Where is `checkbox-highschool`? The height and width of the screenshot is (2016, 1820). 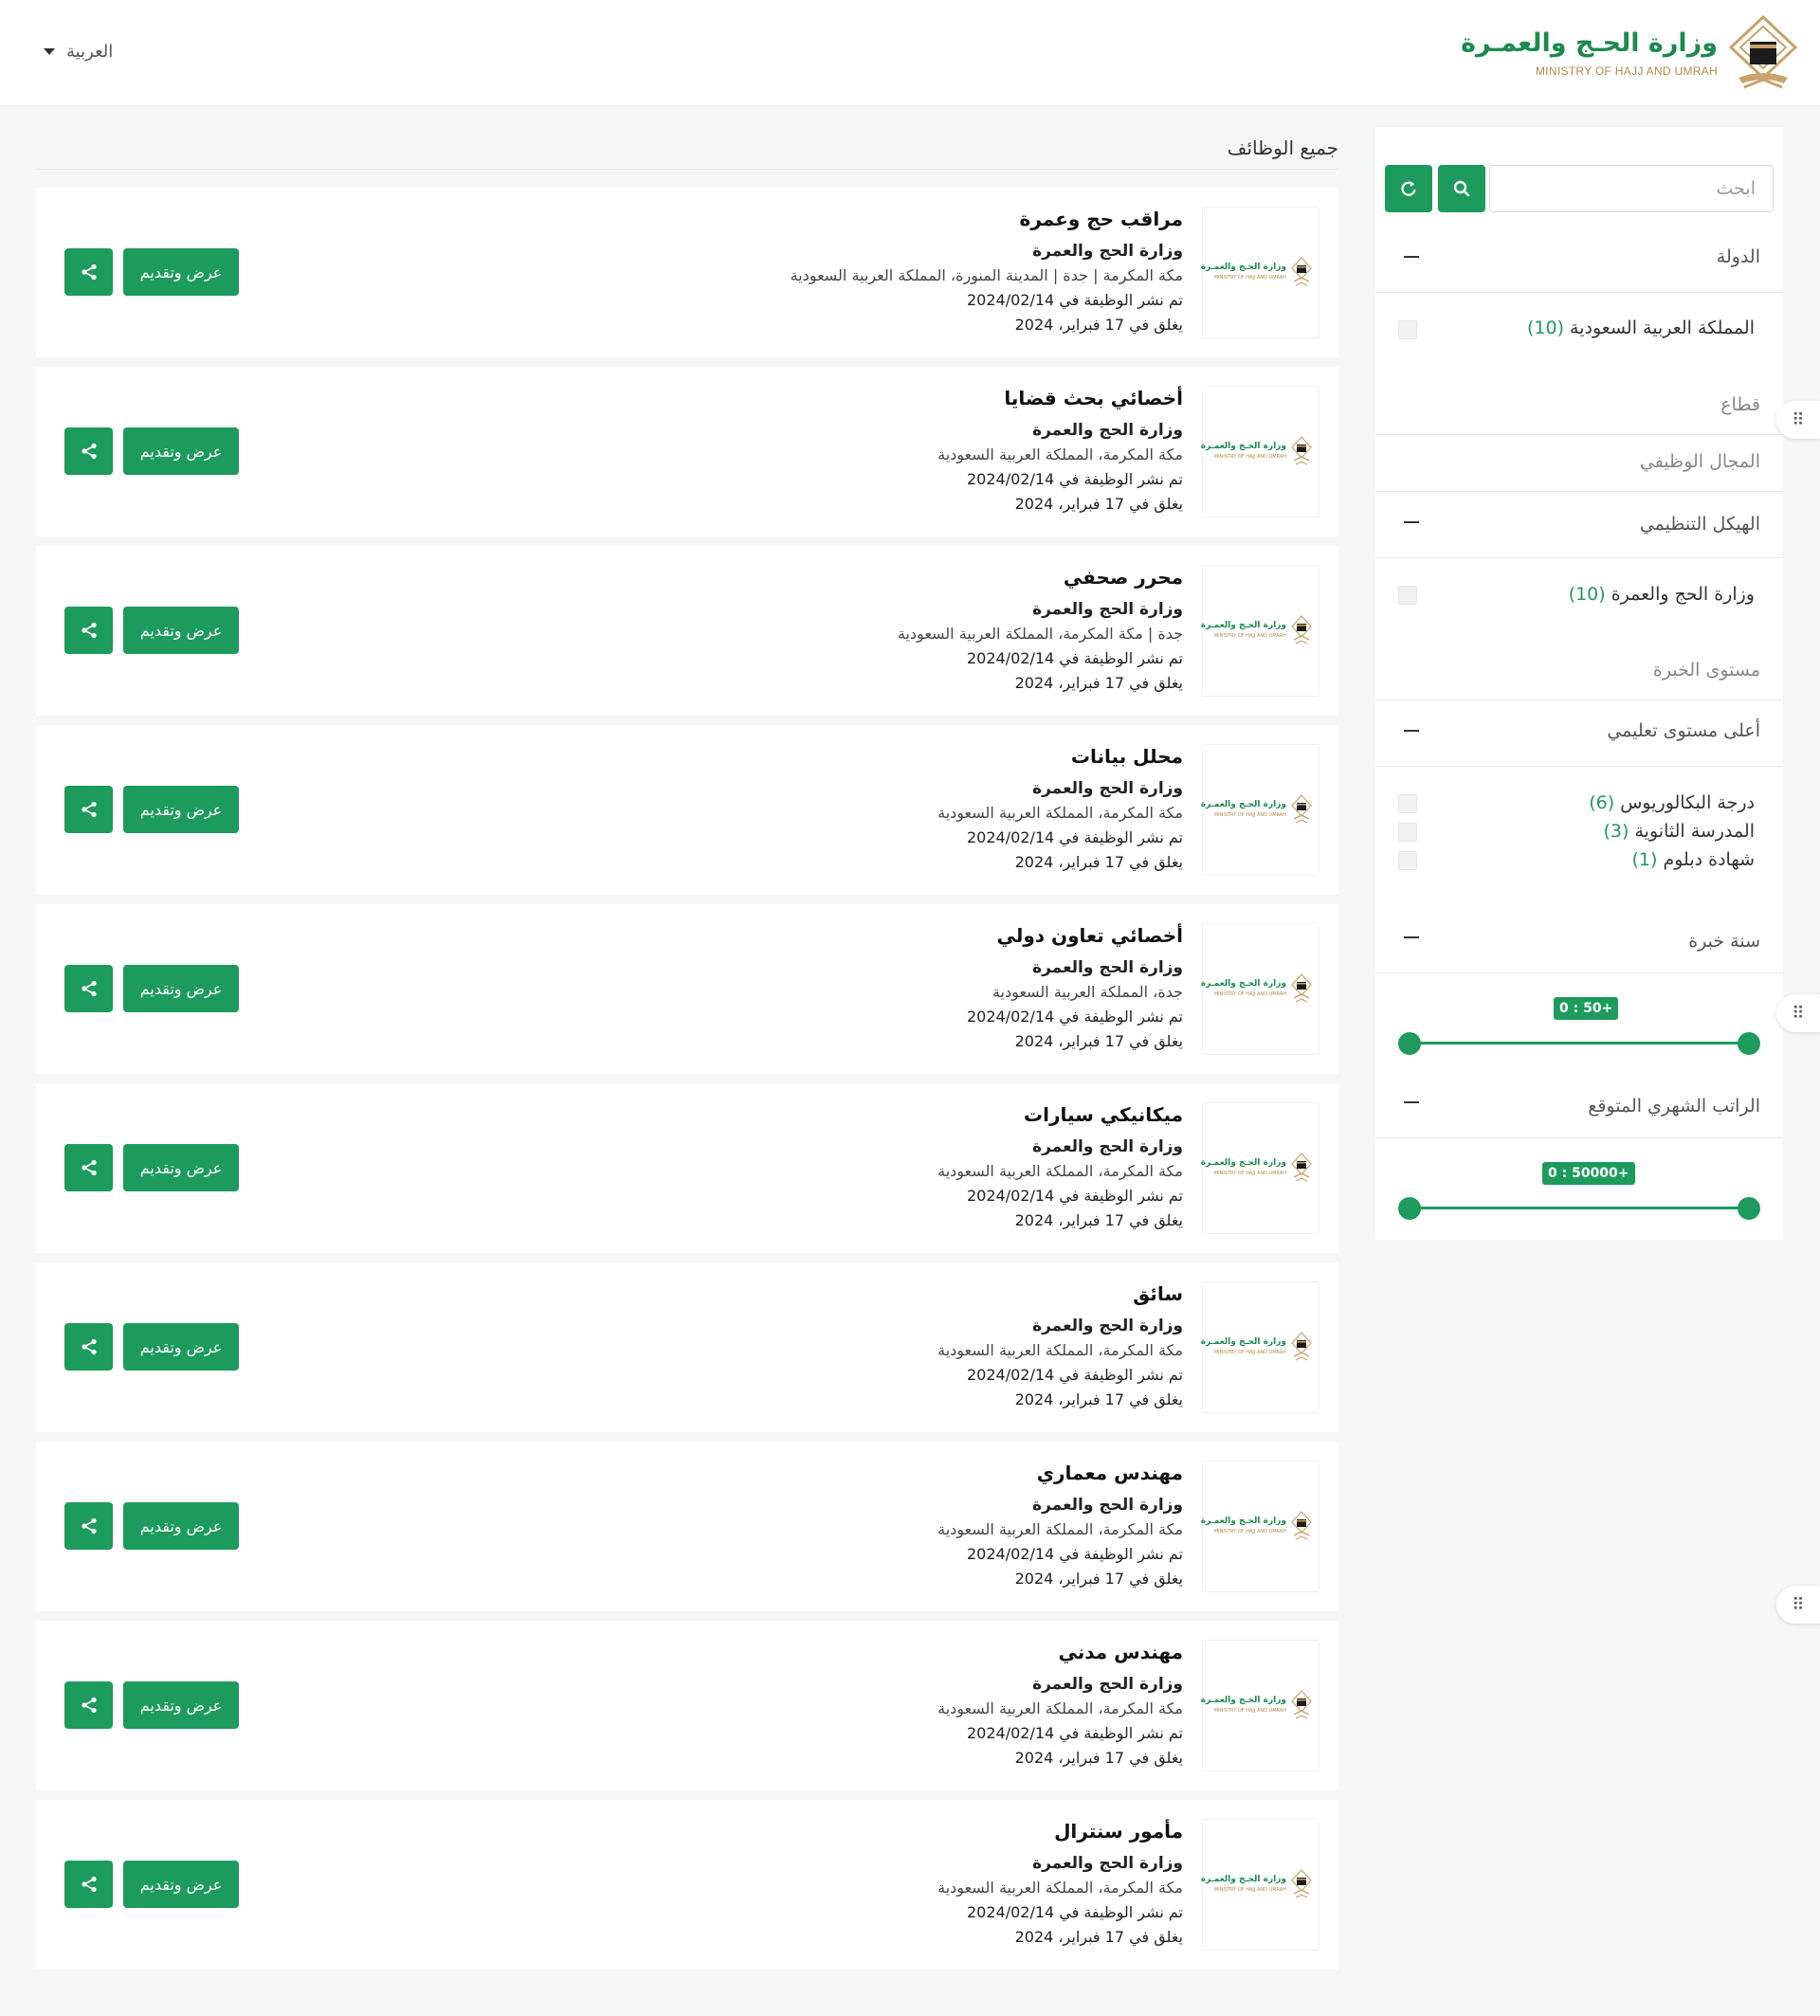 checkbox-highschool is located at coordinates (1407, 832).